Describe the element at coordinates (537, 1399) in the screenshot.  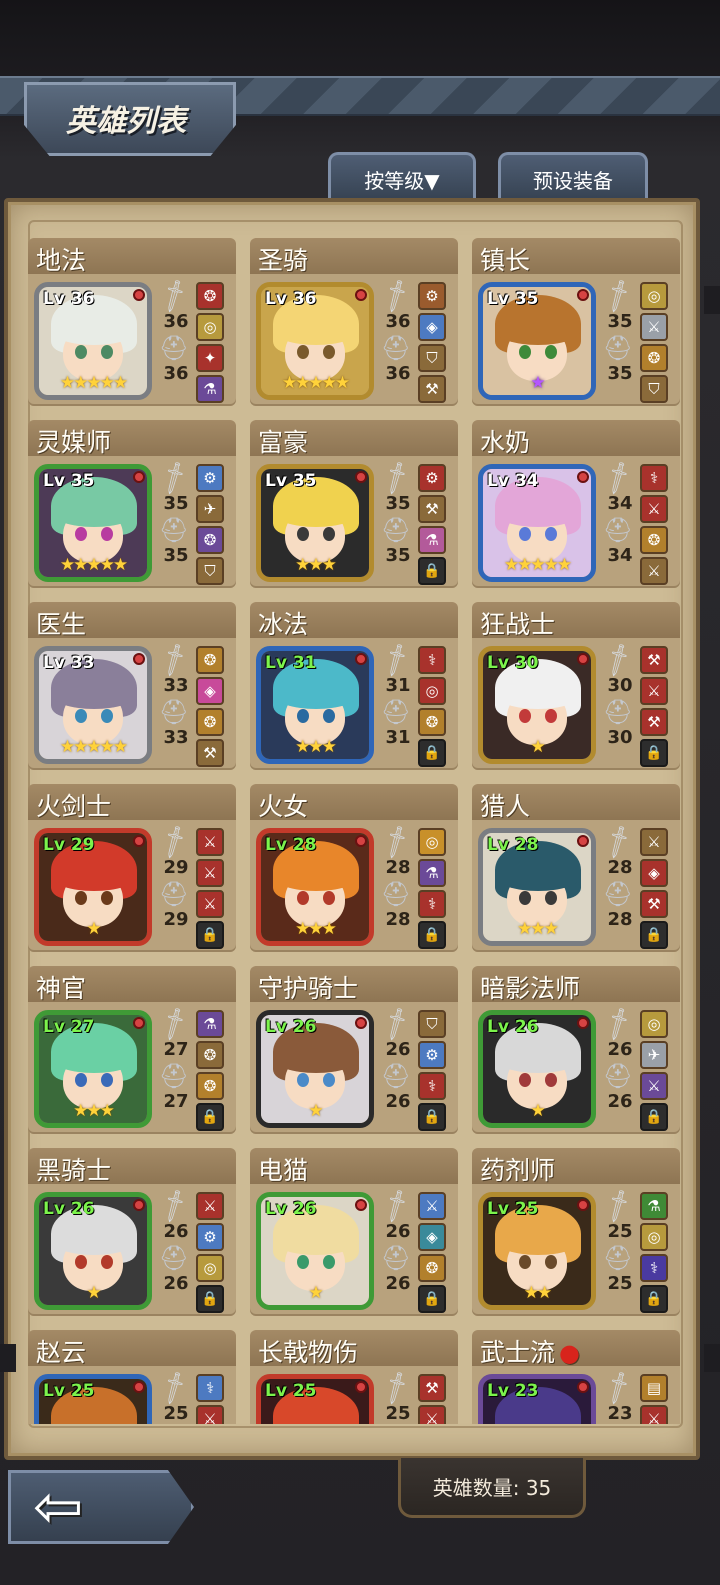
I see `hero-portrait: Lv 23` at that location.